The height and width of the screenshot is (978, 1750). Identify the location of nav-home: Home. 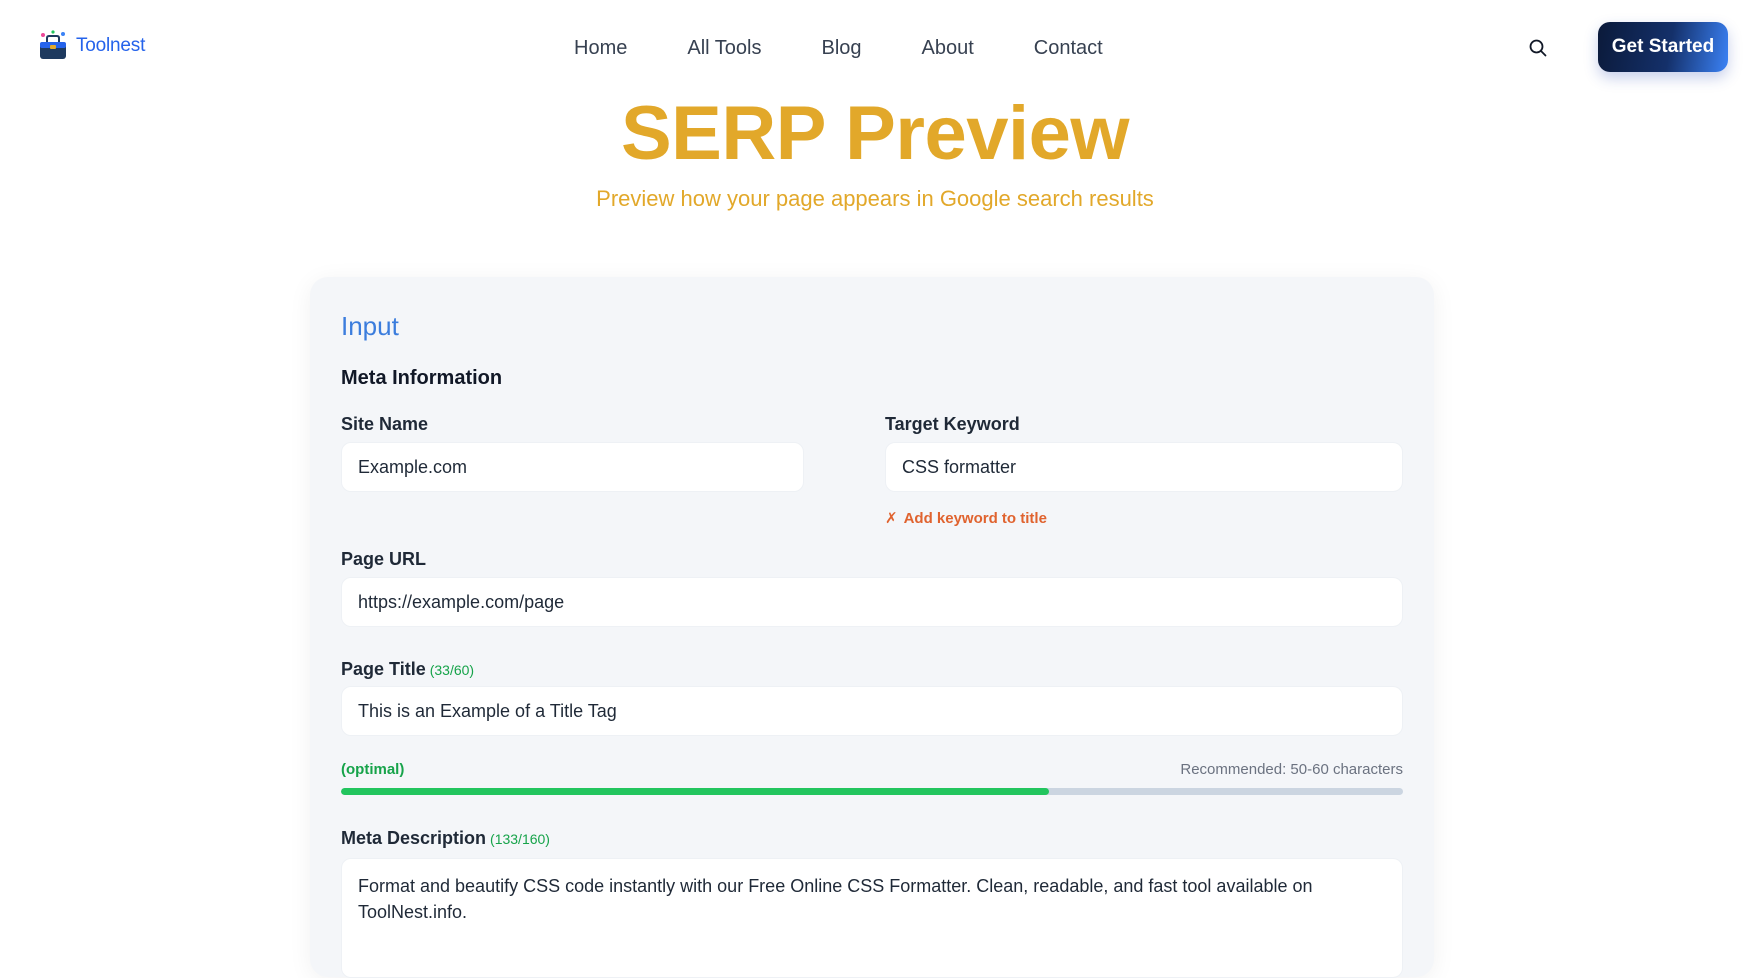
(600, 48).